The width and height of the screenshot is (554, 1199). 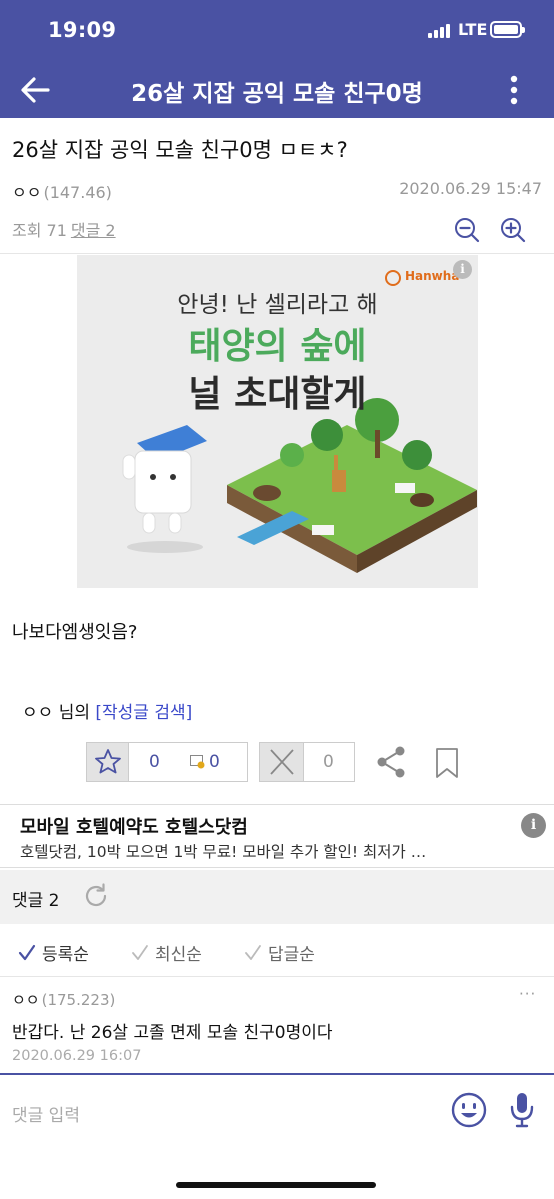 I want to click on comment-author: ㅇㅇ (175.223), so click(x=63, y=999).